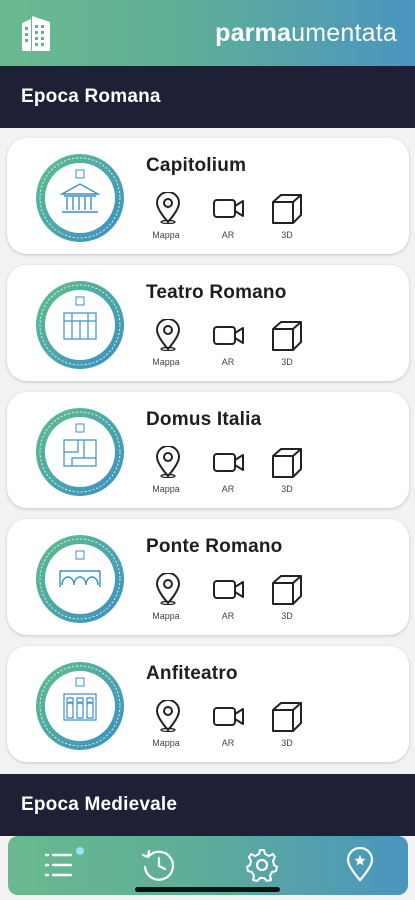 The image size is (415, 900). Describe the element at coordinates (80, 452) in the screenshot. I see `floorplan-icon` at that location.